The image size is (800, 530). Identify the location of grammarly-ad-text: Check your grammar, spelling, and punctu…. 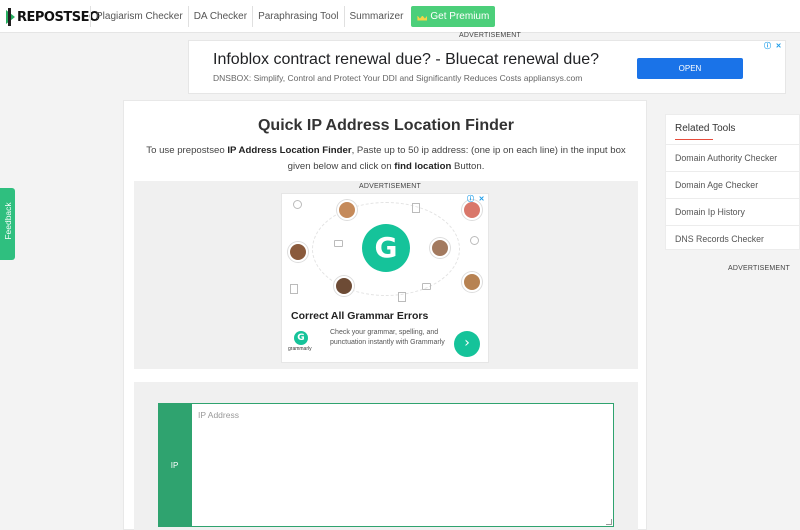
(387, 337).